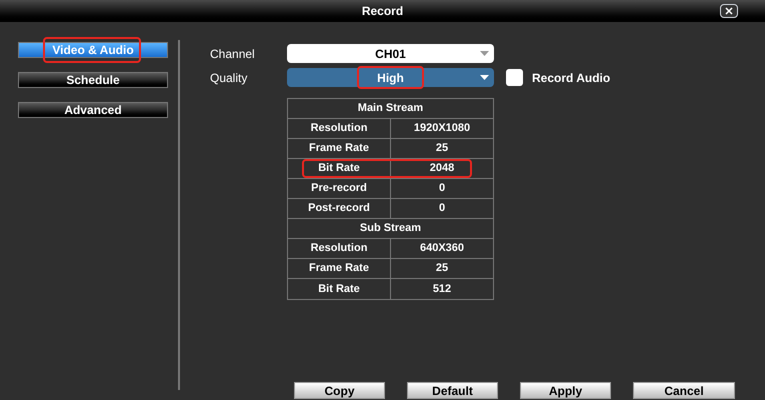 This screenshot has height=400, width=765. What do you see at coordinates (442, 168) in the screenshot?
I see `table-cell-text: 2048` at bounding box center [442, 168].